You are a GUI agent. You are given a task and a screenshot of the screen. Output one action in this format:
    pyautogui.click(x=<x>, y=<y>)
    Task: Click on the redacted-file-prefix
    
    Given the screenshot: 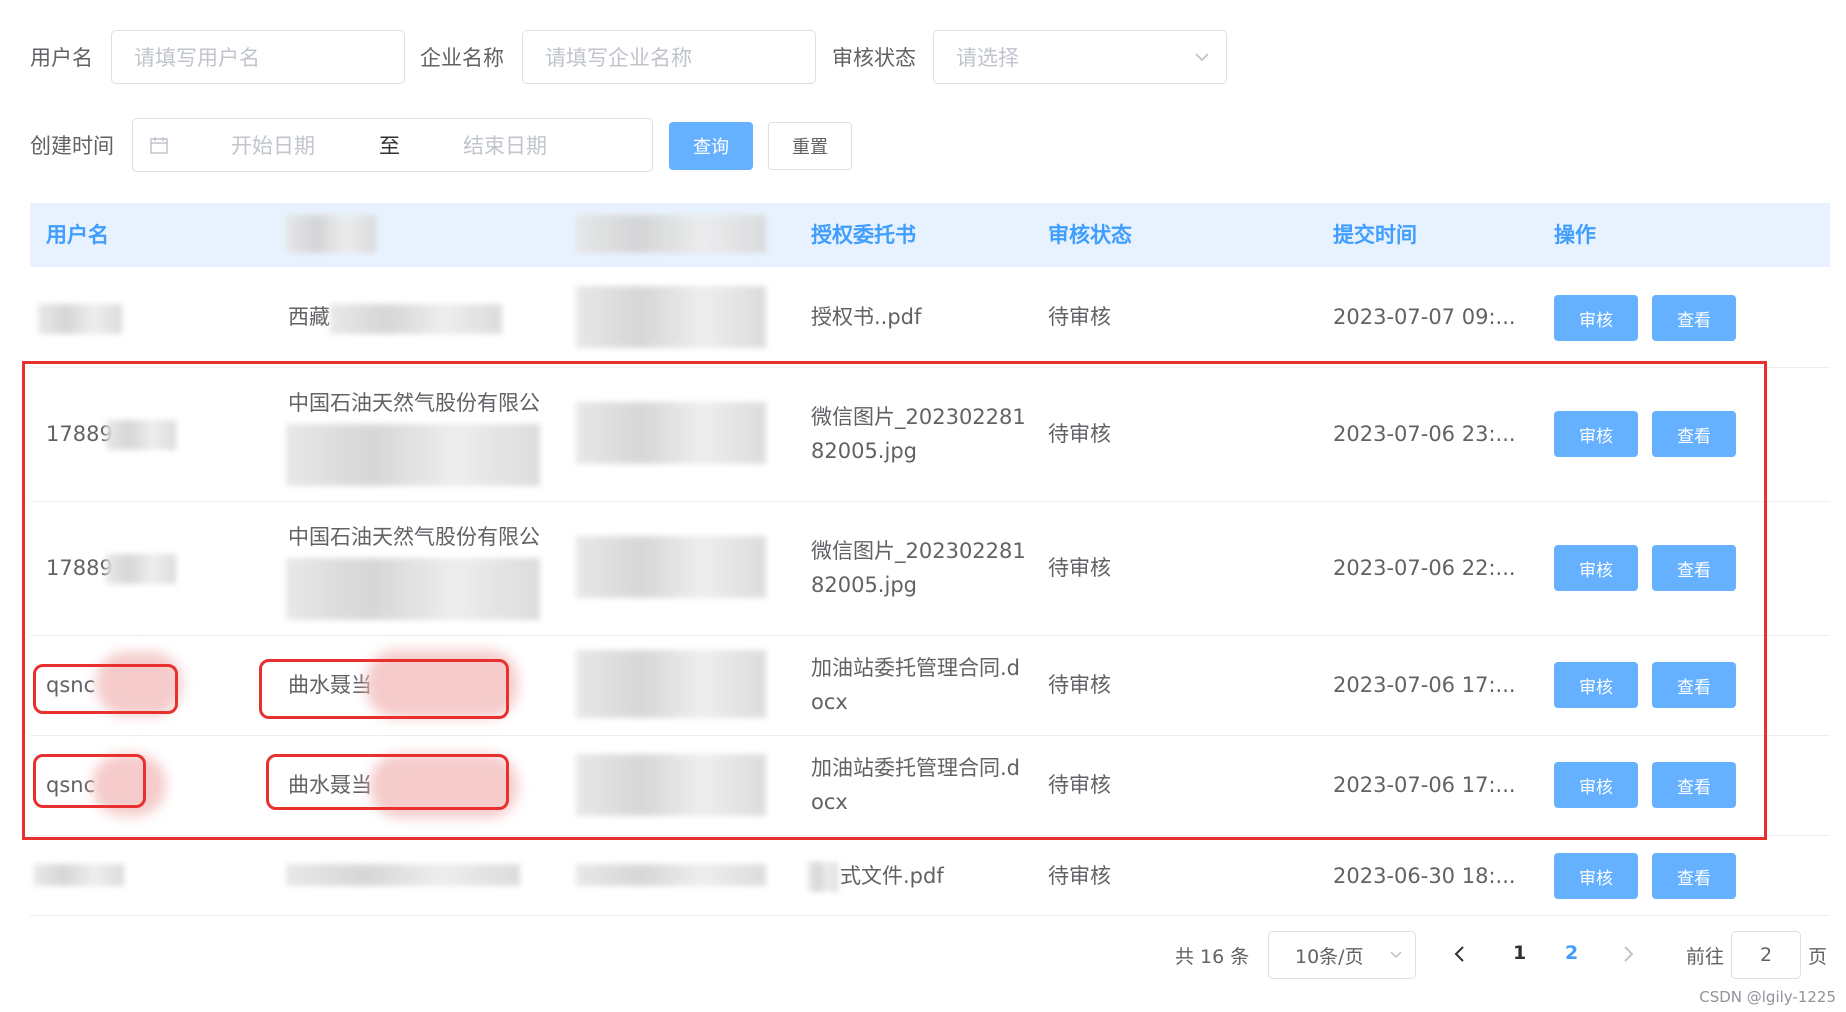 What is the action you would take?
    pyautogui.click(x=823, y=877)
    